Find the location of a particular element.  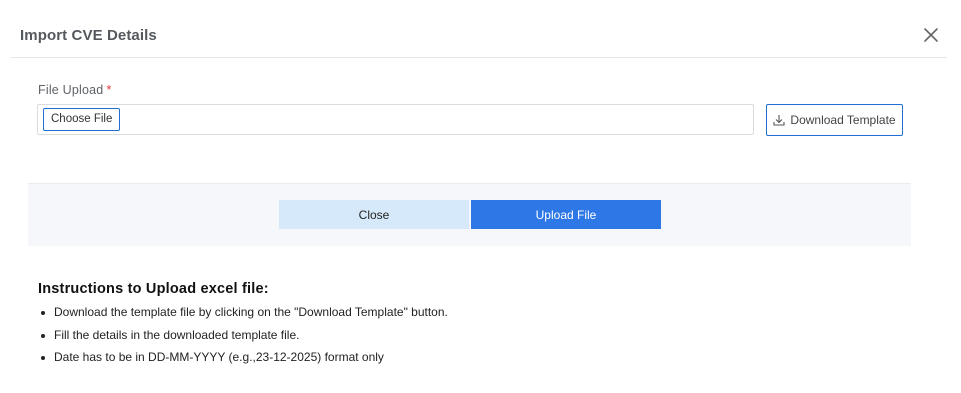

dialog-header: Import CVE Details is located at coordinates (478, 29).